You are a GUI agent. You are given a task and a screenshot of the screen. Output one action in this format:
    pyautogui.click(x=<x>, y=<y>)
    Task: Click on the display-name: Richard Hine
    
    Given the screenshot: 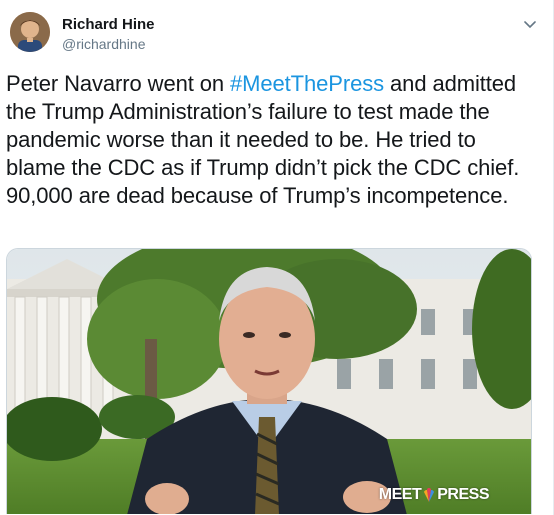 What is the action you would take?
    pyautogui.click(x=108, y=25)
    